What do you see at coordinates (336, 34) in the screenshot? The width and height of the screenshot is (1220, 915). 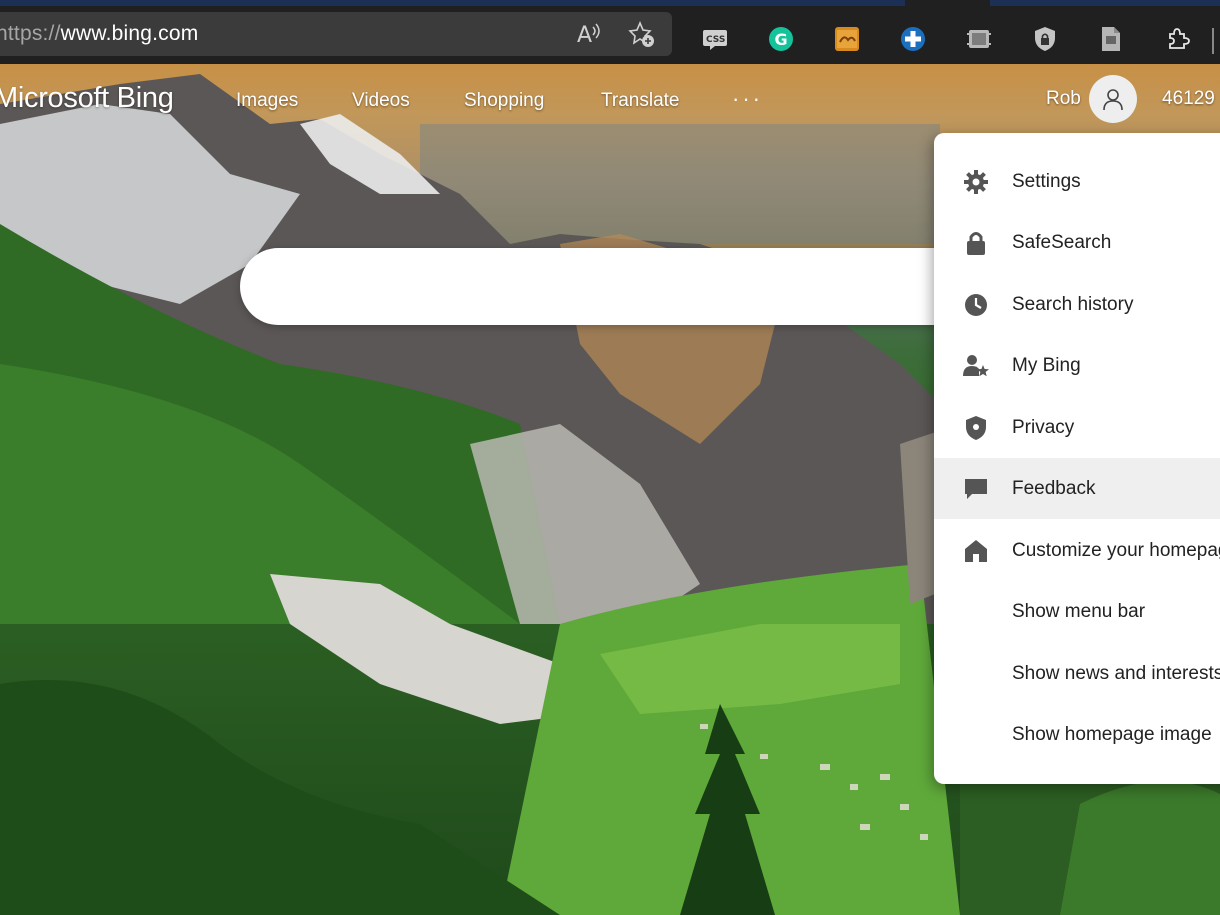 I see `address-bar: https://www.bing.com A` at bounding box center [336, 34].